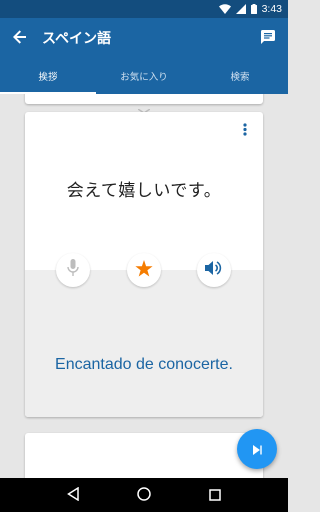 Image resolution: width=320 pixels, height=512 pixels. I want to click on tab-search: 検索, so click(240, 76).